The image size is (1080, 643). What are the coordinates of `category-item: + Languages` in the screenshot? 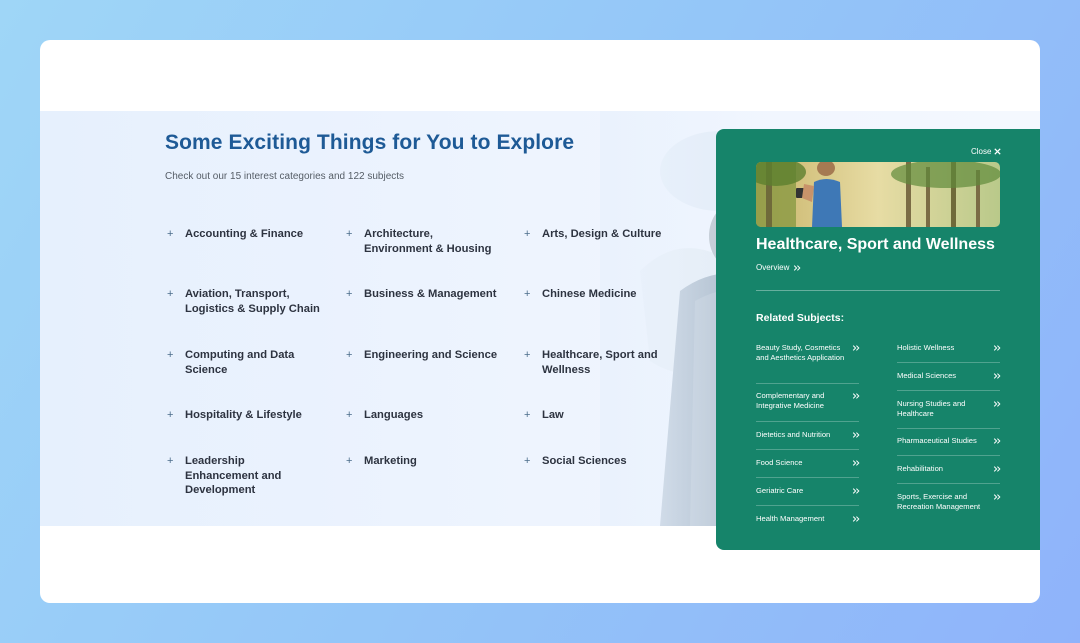 It's located at (424, 415).